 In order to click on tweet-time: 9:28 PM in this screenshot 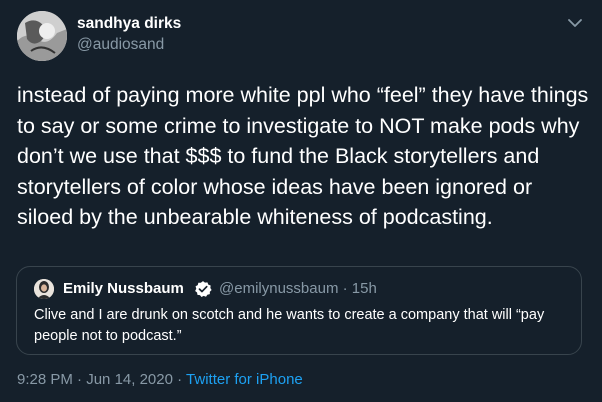, I will do `click(45, 379)`.